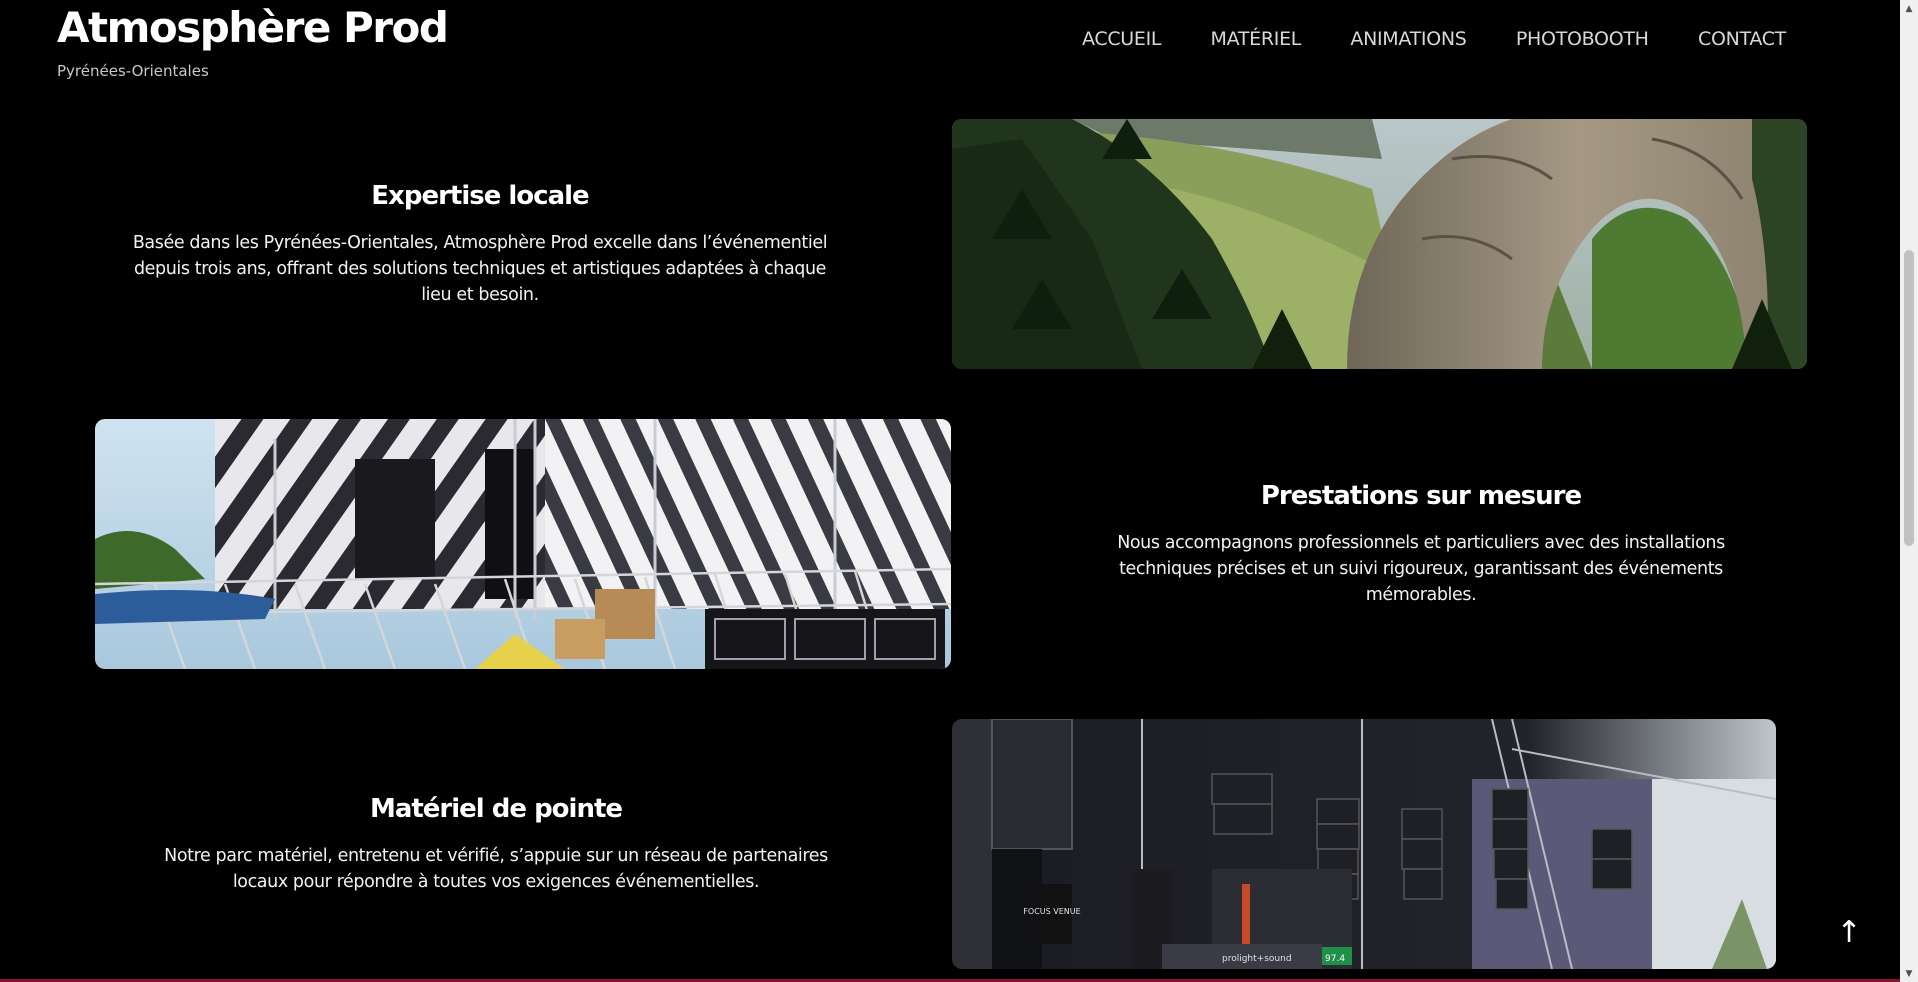  Describe the element at coordinates (1742, 39) in the screenshot. I see `nav-contact: CONTACT` at that location.